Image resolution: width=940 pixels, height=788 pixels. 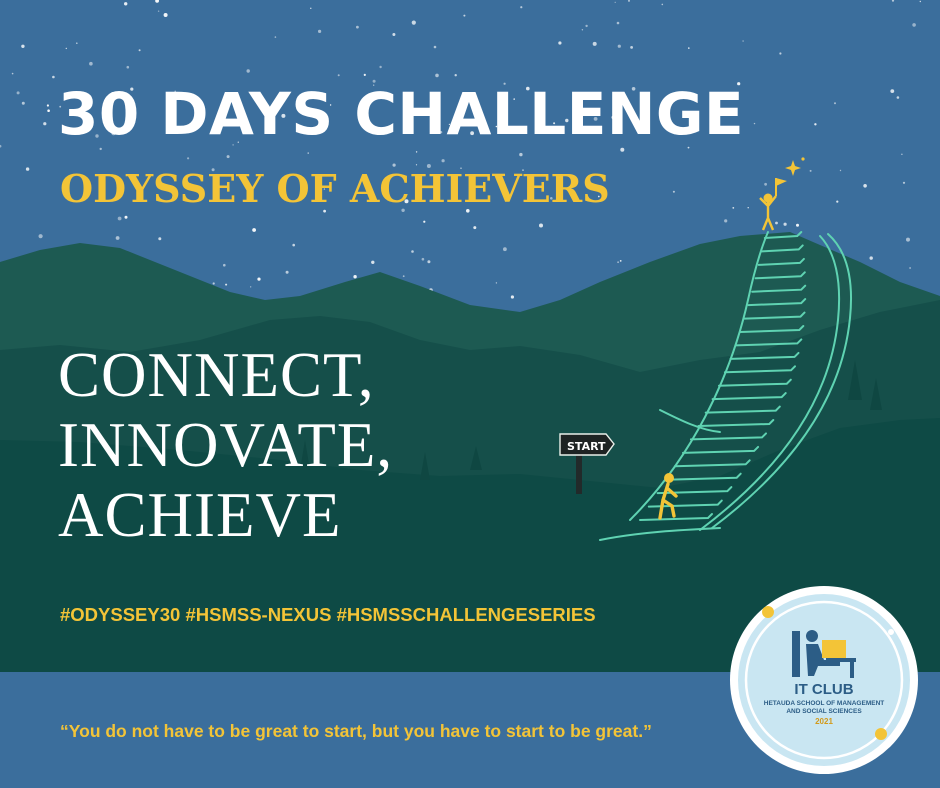 I want to click on logo-club-name: IT CLUB, so click(x=823, y=689).